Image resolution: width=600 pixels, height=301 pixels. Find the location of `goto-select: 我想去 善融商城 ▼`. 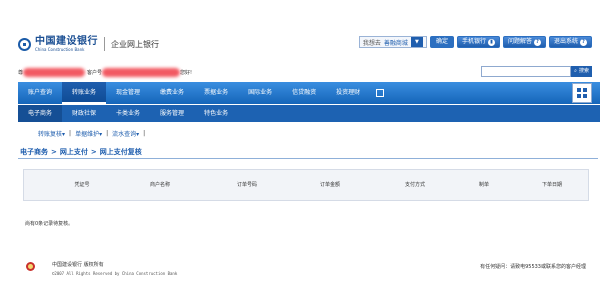

goto-select: 我想去 善融商城 ▼ is located at coordinates (392, 42).